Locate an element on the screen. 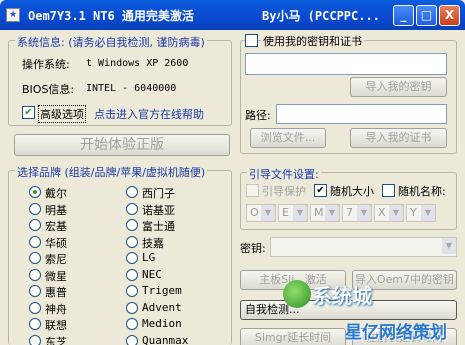 The width and height of the screenshot is (465, 345). name-char-value: Y is located at coordinates (413, 212).